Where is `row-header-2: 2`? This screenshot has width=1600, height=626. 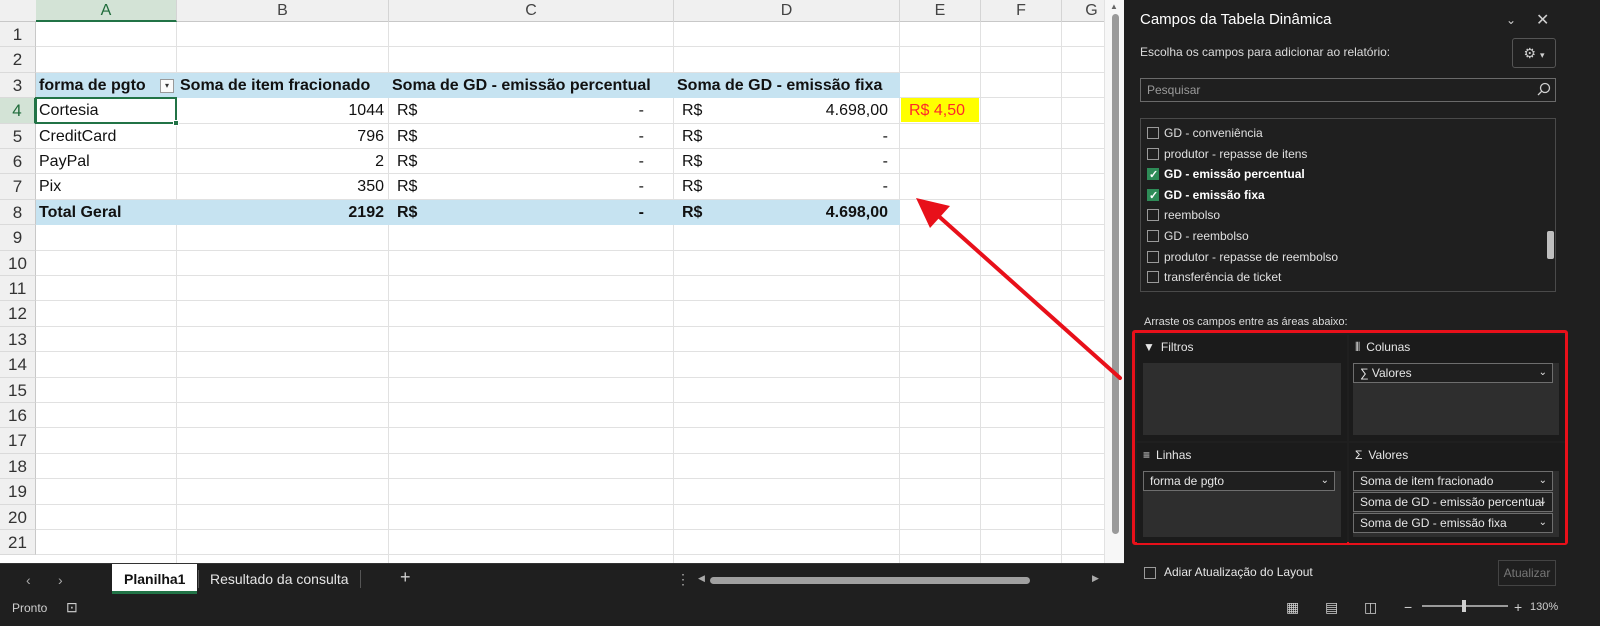 row-header-2: 2 is located at coordinates (18, 60).